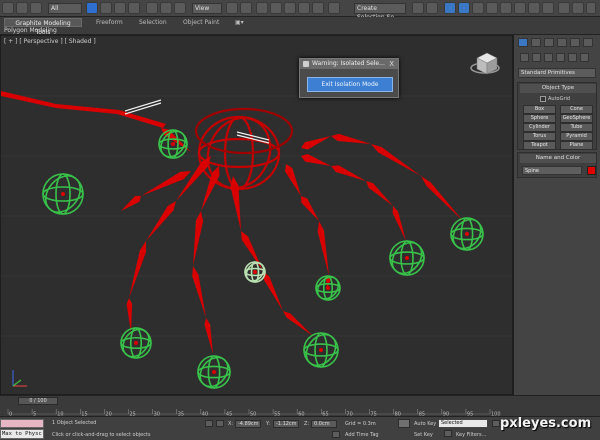  What do you see at coordinates (418, 8) in the screenshot?
I see `mirror-icon` at bounding box center [418, 8].